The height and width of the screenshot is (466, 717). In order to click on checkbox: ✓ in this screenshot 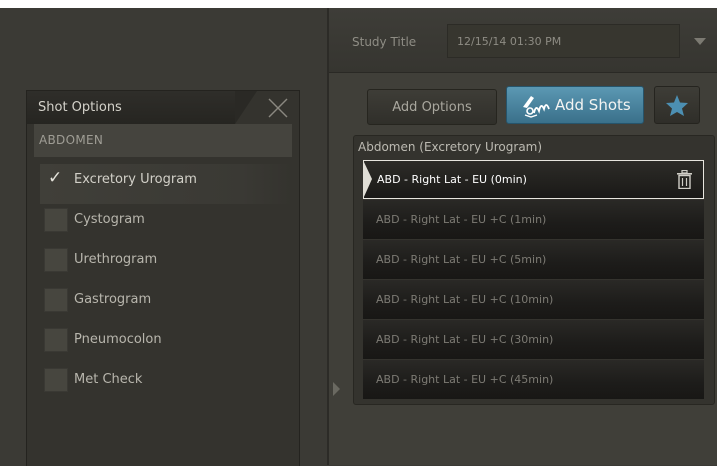, I will do `click(56, 180)`.